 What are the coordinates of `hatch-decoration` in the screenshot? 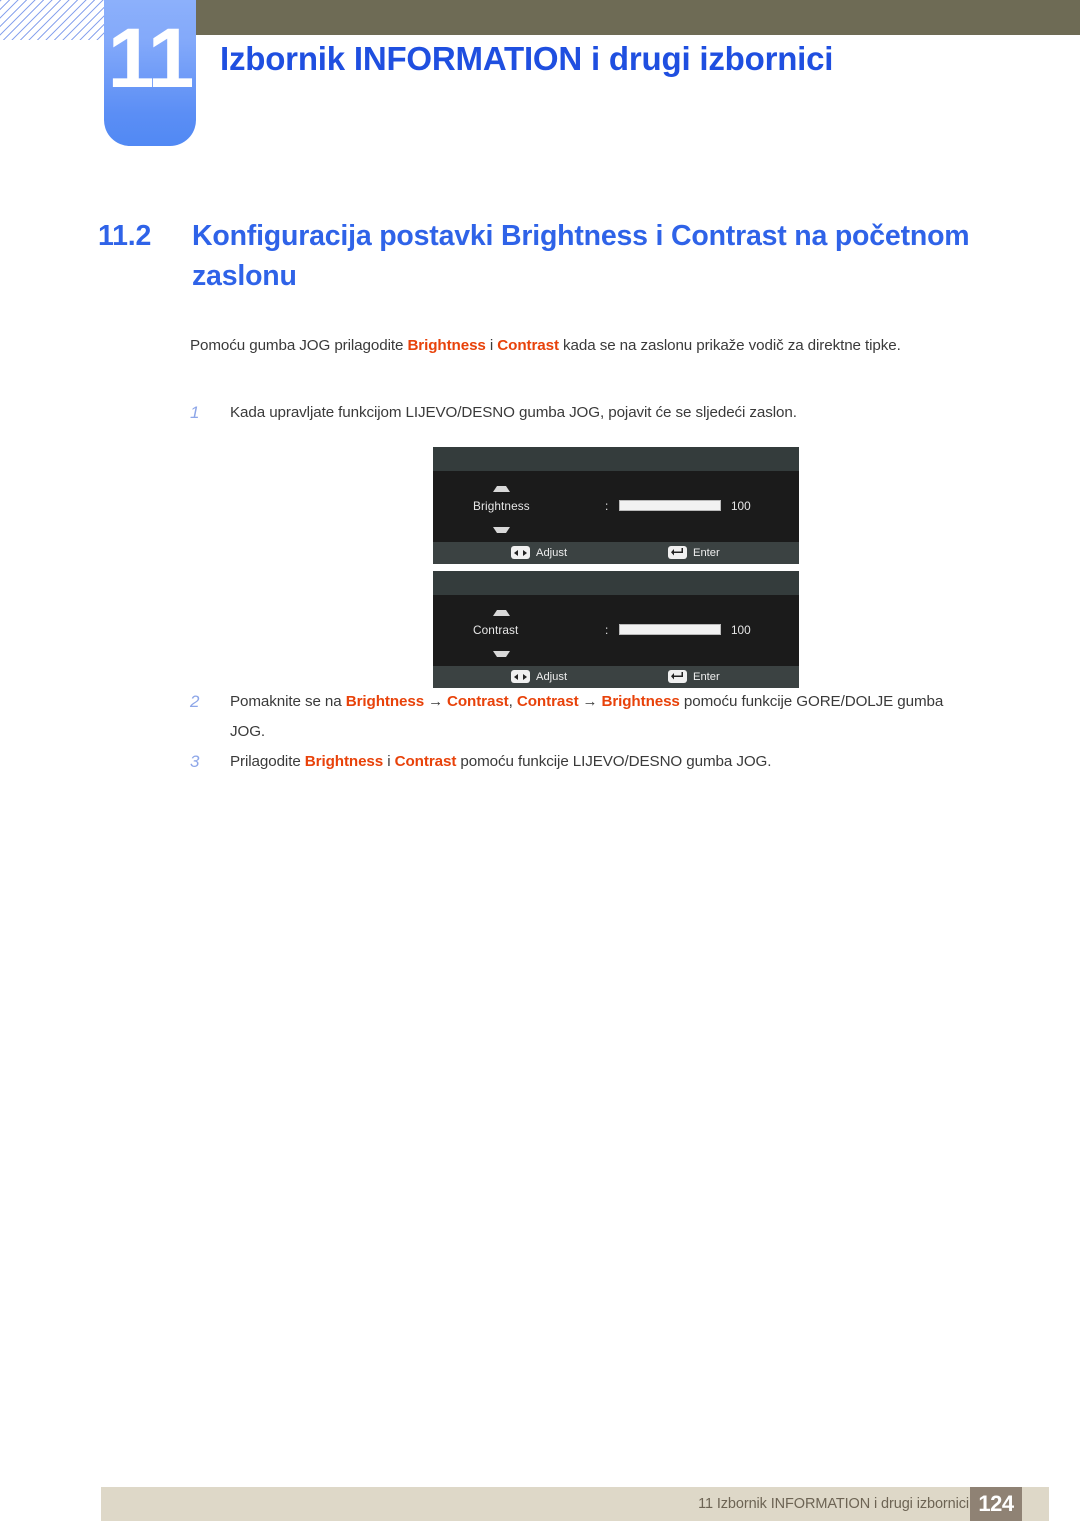 It's located at (53, 20).